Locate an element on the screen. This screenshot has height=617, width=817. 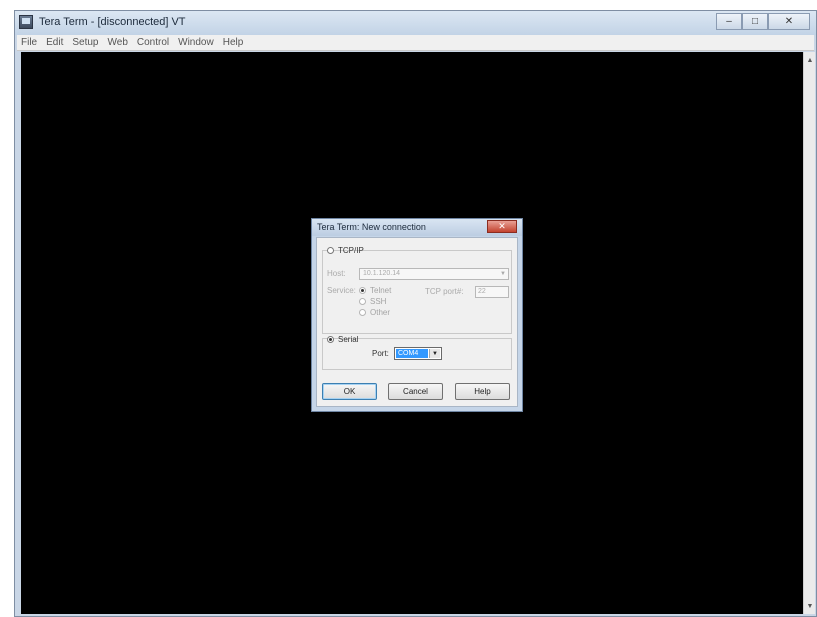
menu-window: Window is located at coordinates (196, 42).